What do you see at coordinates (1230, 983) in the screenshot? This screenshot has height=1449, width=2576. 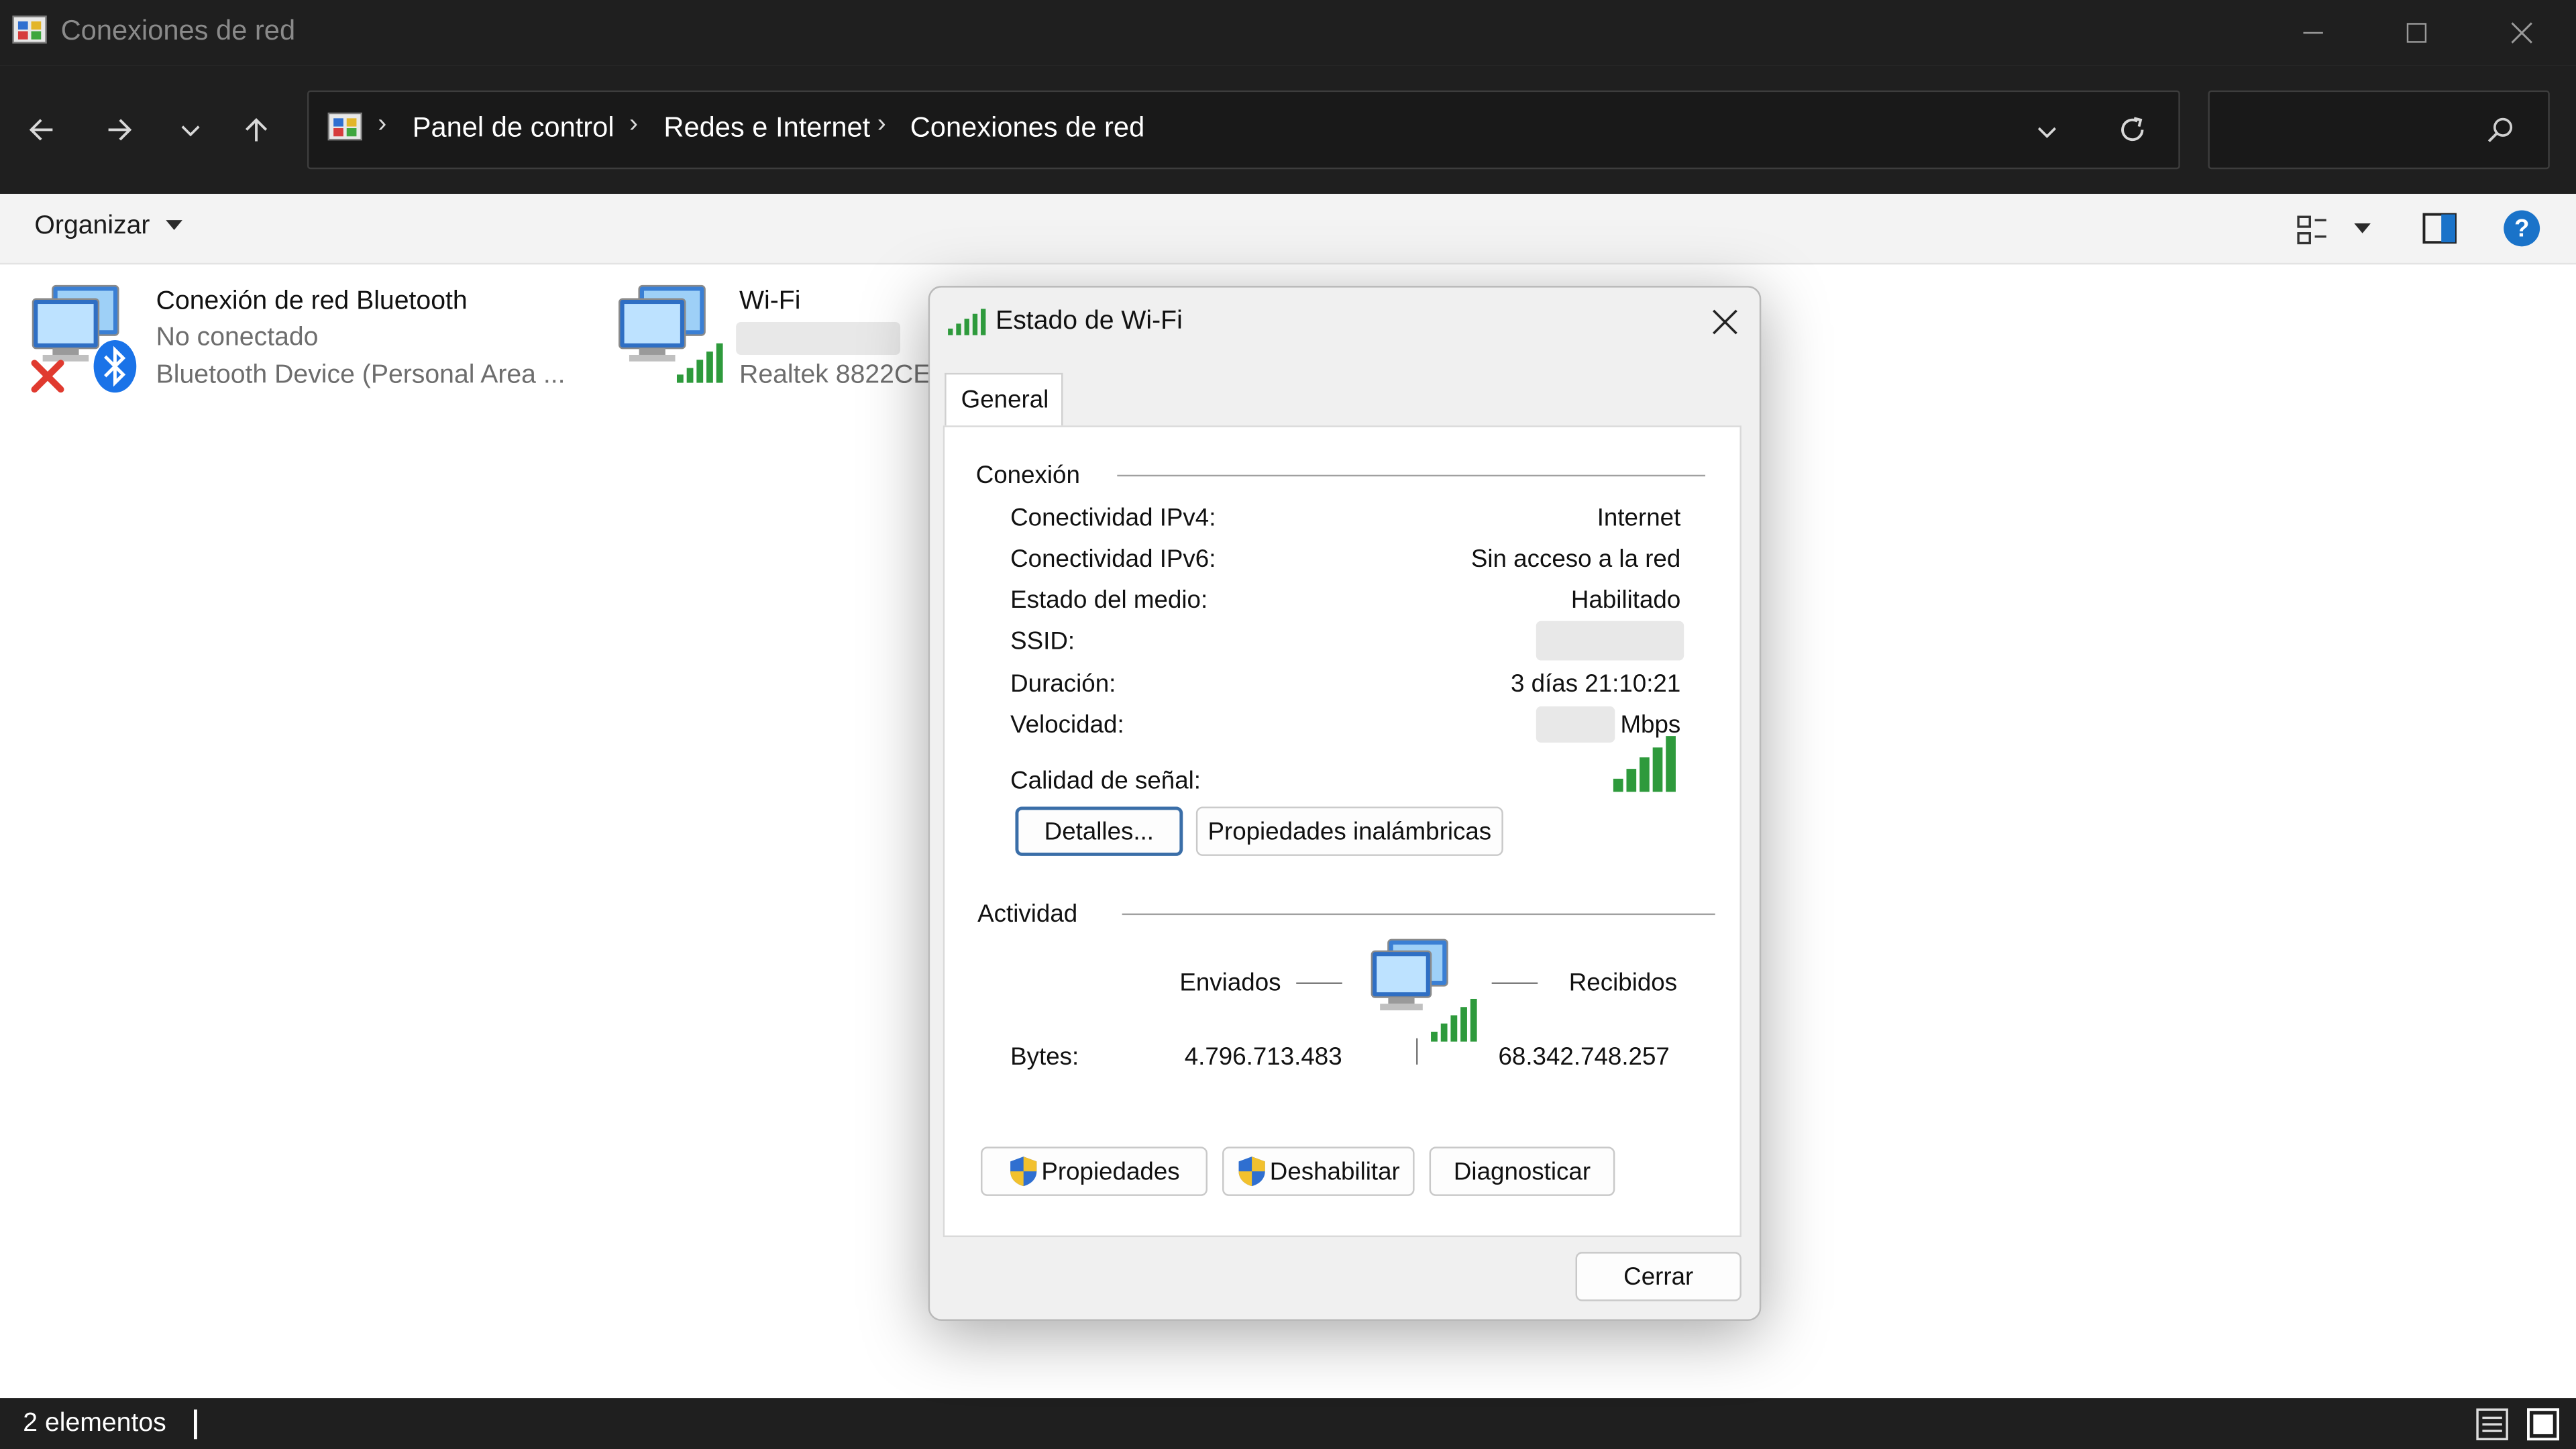 I see `sent-label: Enviados` at bounding box center [1230, 983].